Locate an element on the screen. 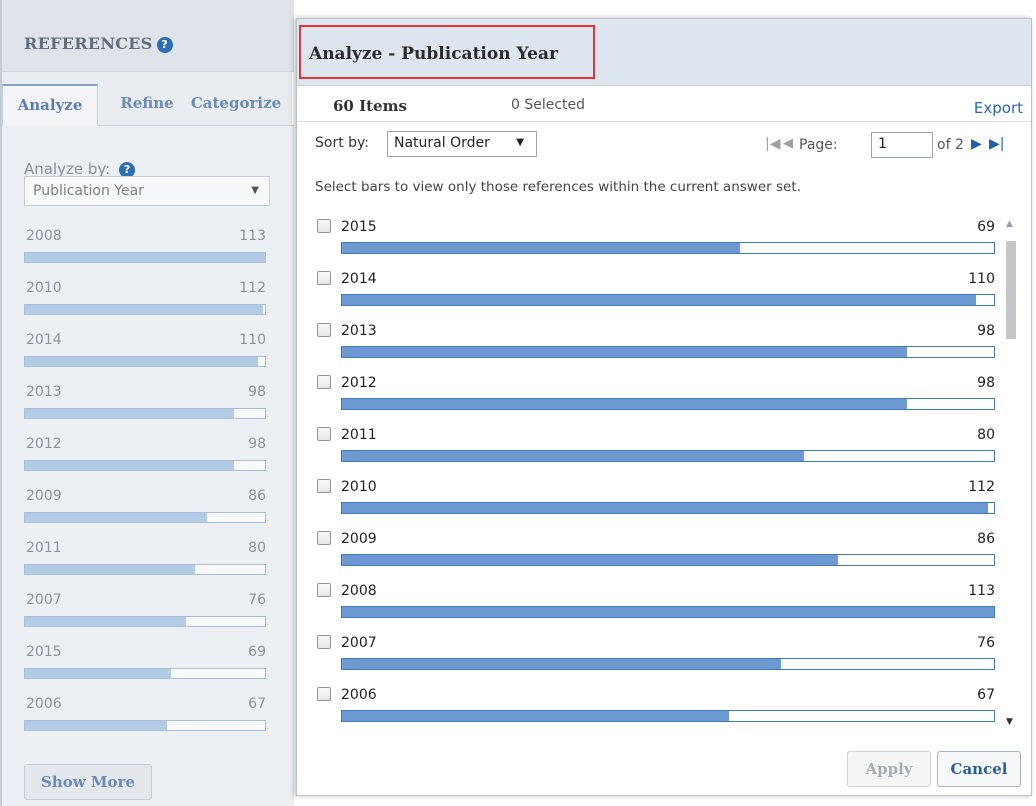  first-page-icon: |◀ is located at coordinates (772, 144).